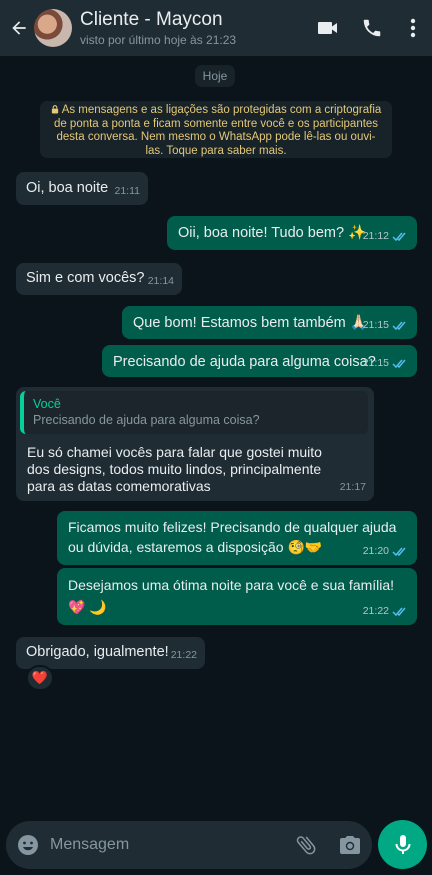 The height and width of the screenshot is (875, 432). I want to click on contact-name: Cliente - Maycon, so click(151, 19).